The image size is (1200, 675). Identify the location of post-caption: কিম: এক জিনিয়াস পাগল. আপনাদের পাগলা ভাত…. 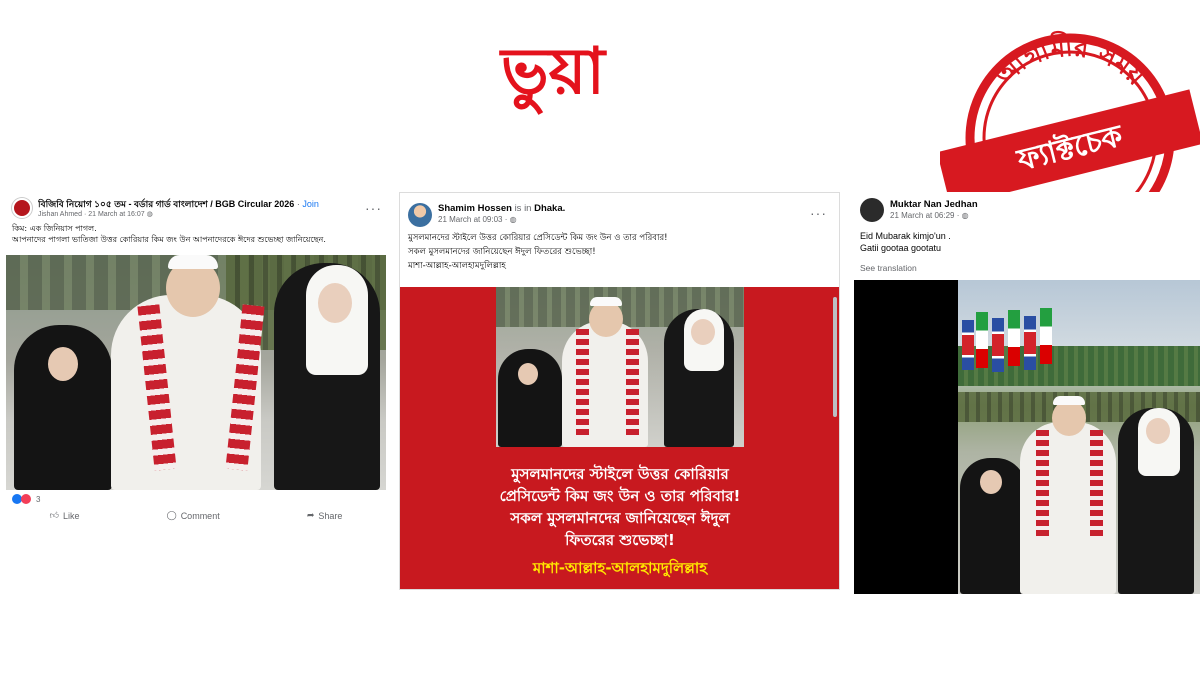
(198, 234).